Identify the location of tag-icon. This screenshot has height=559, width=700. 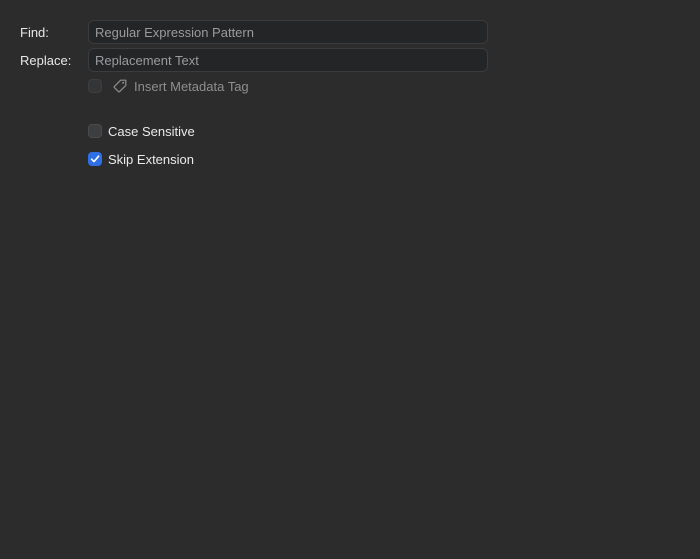
(120, 86).